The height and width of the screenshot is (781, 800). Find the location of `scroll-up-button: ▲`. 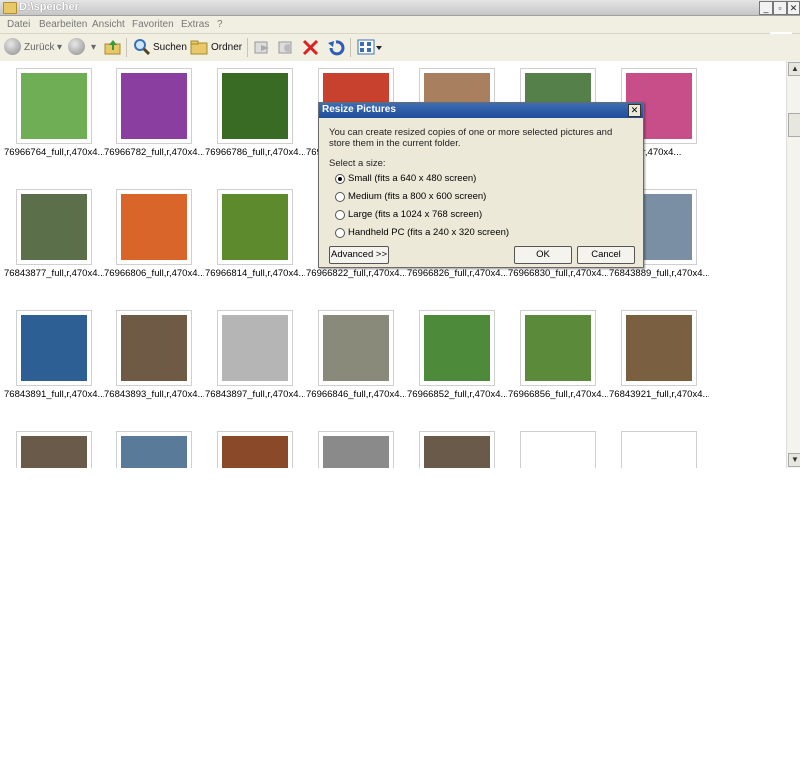

scroll-up-button: ▲ is located at coordinates (794, 69).